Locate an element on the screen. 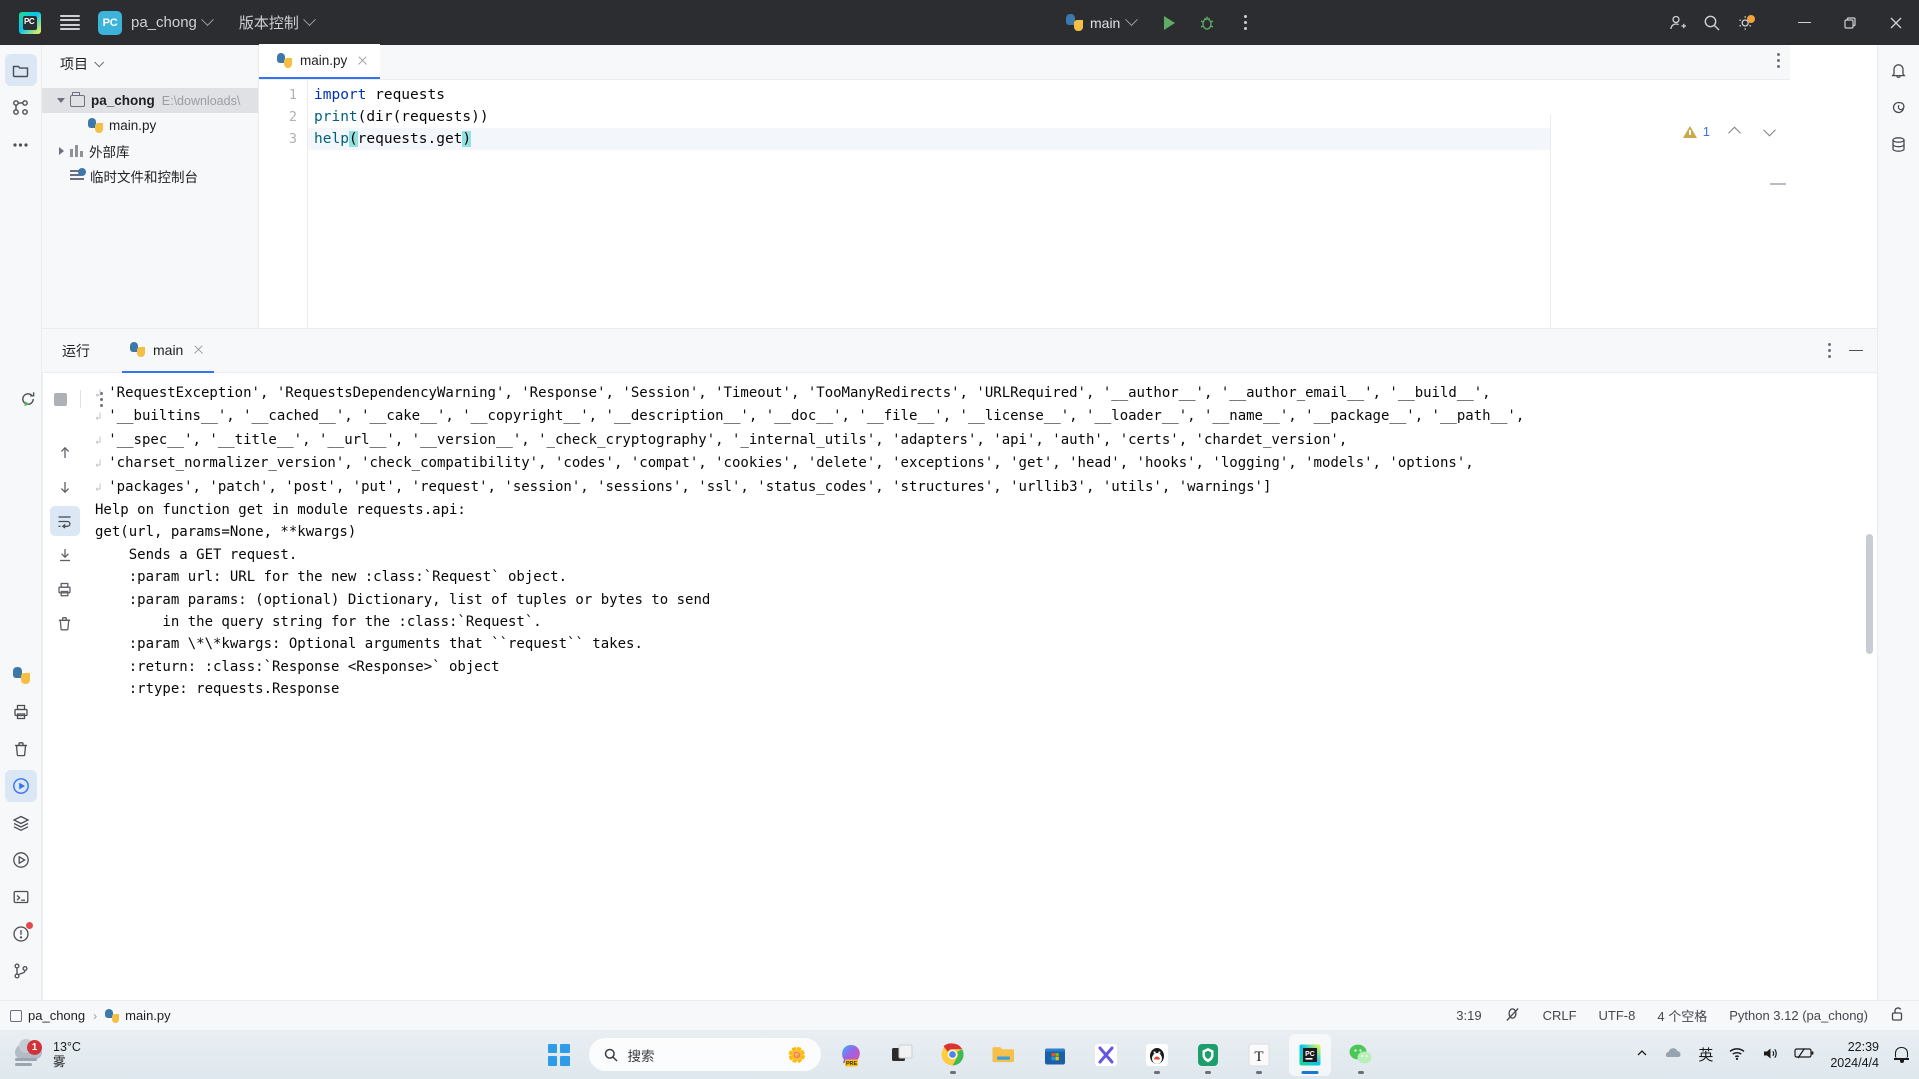  maximize-window-button is located at coordinates (1850, 22).